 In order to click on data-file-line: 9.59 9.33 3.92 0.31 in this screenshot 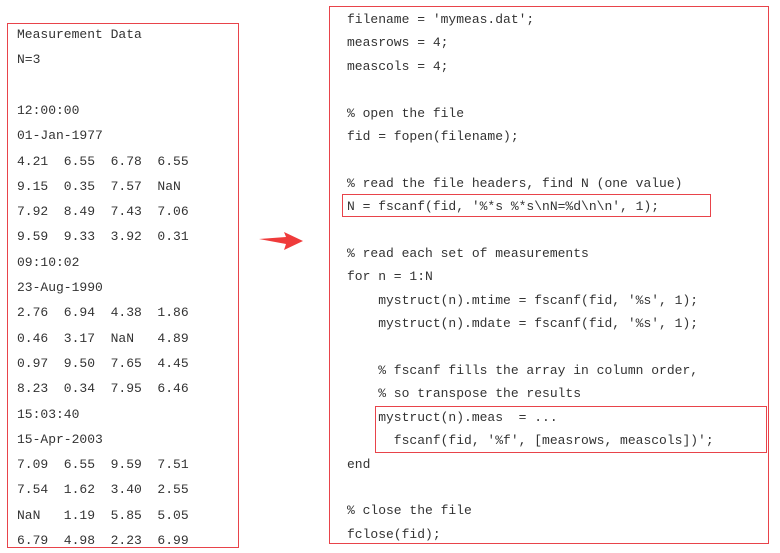, I will do `click(103, 237)`.